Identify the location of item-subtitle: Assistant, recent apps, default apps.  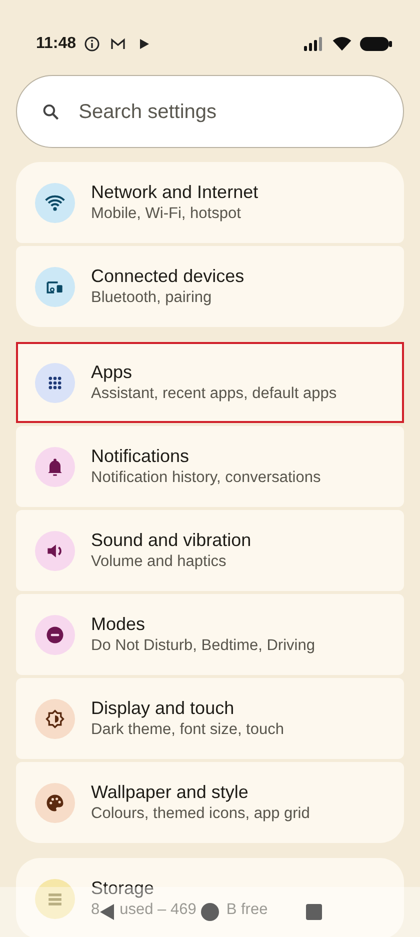
(214, 394).